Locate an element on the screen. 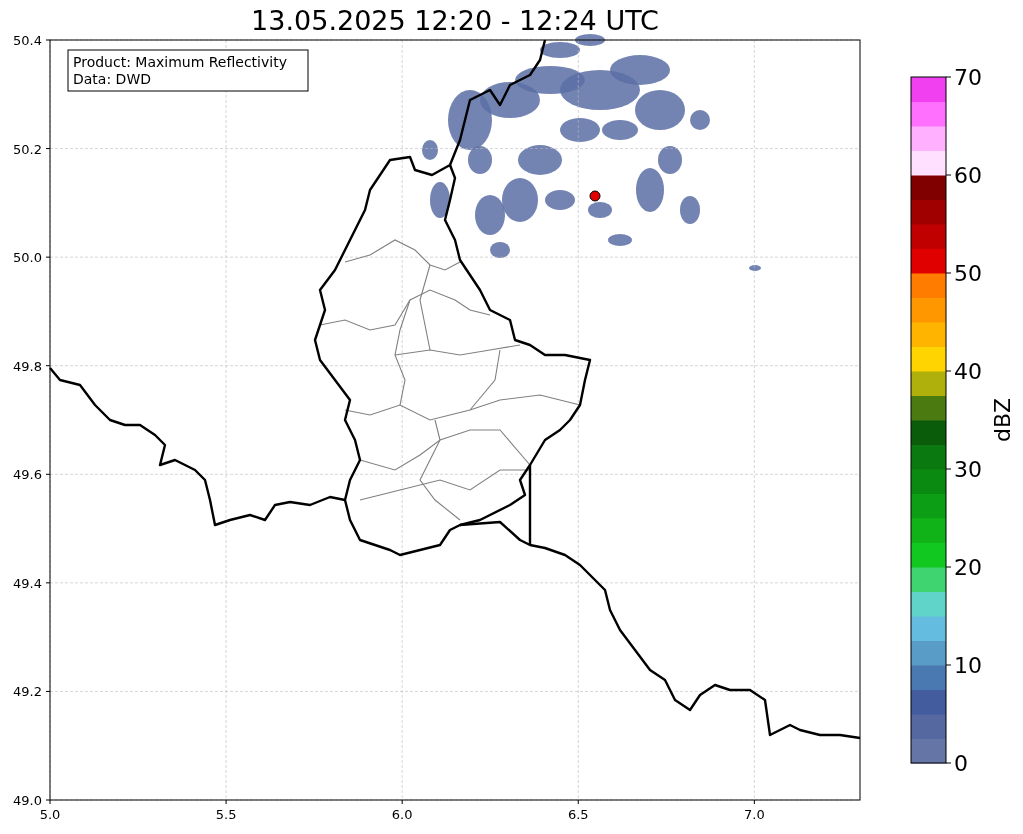  colorbar-label: dBZ is located at coordinates (1002, 420).